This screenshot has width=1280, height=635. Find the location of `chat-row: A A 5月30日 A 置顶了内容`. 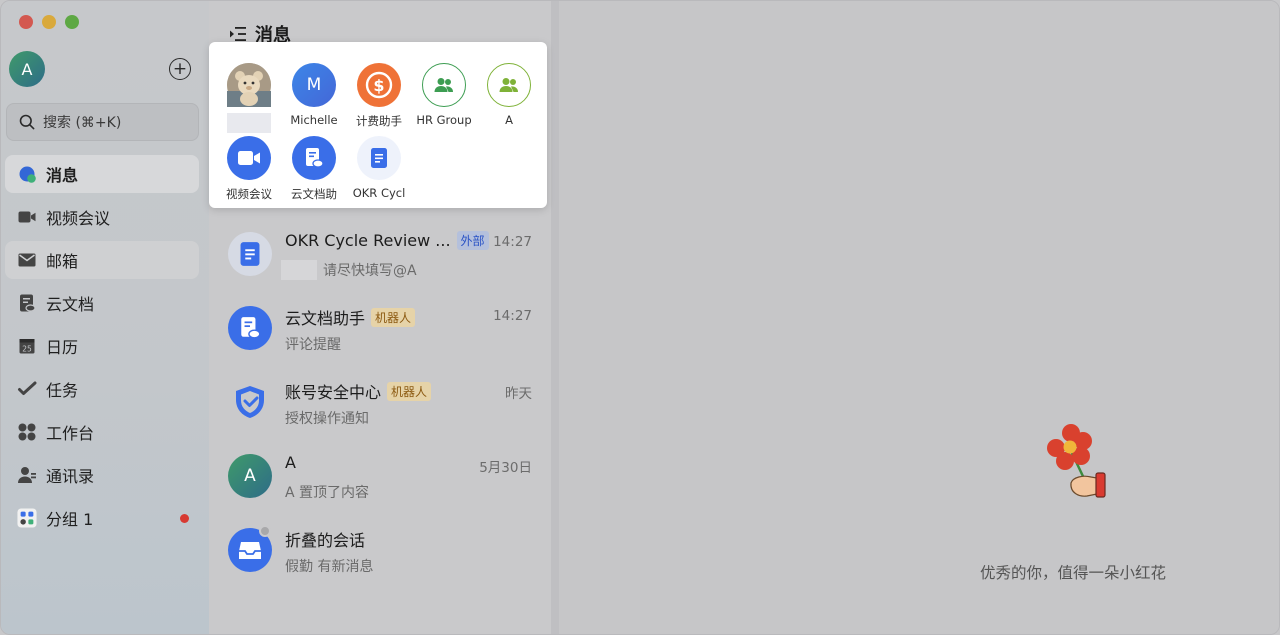

chat-row: A A 5月30日 A 置顶了内容 is located at coordinates (380, 476).